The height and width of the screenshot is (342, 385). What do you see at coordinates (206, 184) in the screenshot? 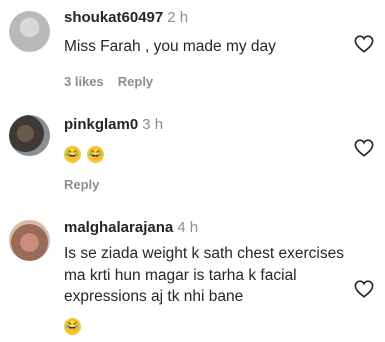
I see `comment-actions: Reply` at bounding box center [206, 184].